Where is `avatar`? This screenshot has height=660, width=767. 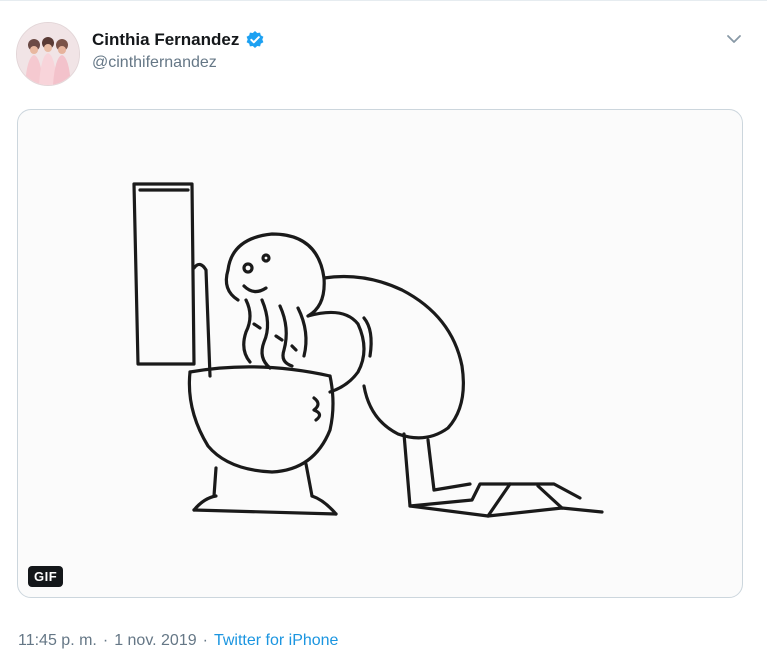
avatar is located at coordinates (48, 54).